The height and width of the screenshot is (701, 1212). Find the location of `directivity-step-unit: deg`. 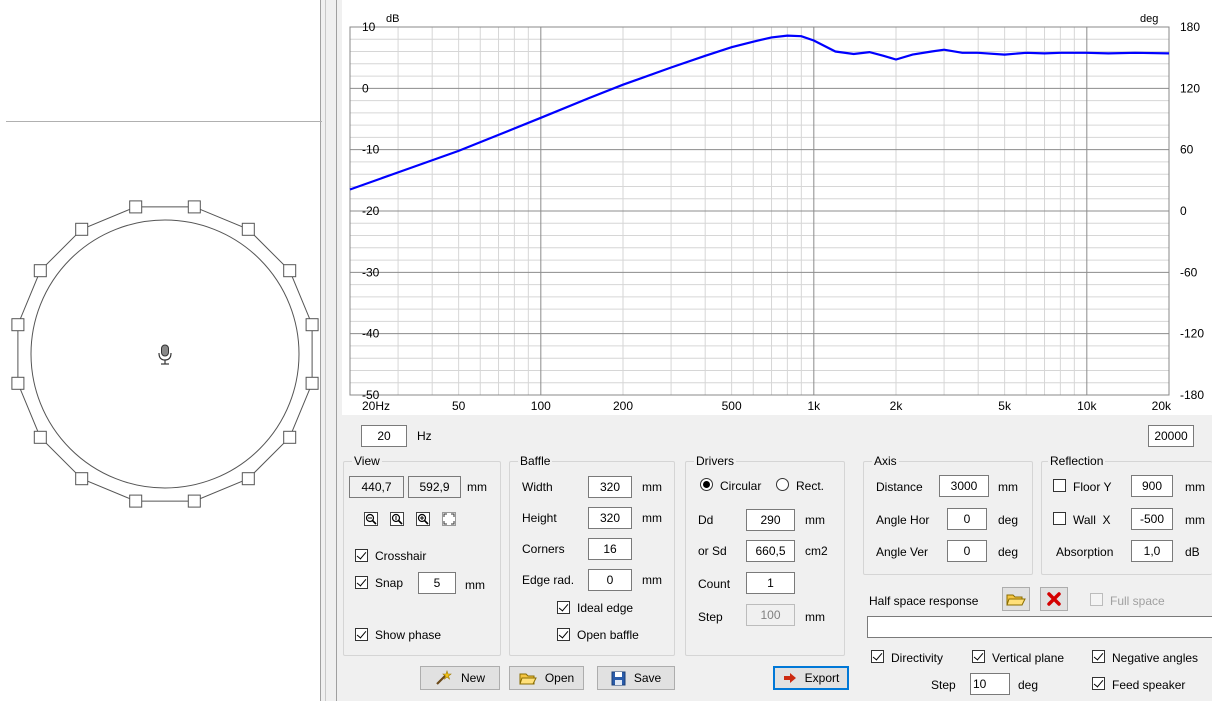

directivity-step-unit: deg is located at coordinates (1028, 685).